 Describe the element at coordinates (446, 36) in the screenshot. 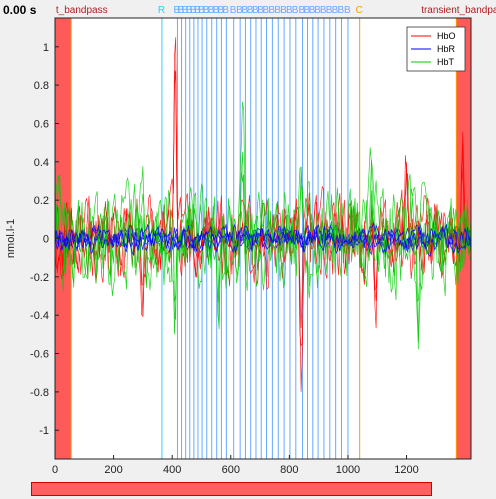

I see `legend-entry: HbO` at that location.